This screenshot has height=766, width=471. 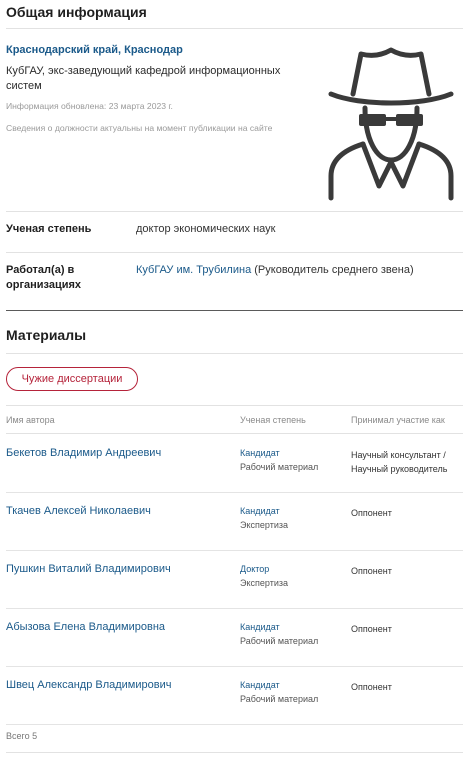 What do you see at coordinates (193, 270) in the screenshot?
I see `organization-link: КубГАУ им. Трубилина` at bounding box center [193, 270].